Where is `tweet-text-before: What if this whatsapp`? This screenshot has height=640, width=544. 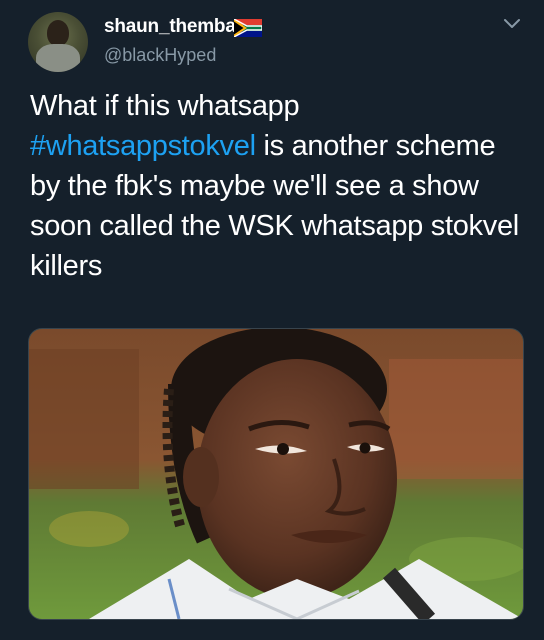 tweet-text-before: What if this whatsapp is located at coordinates (165, 106).